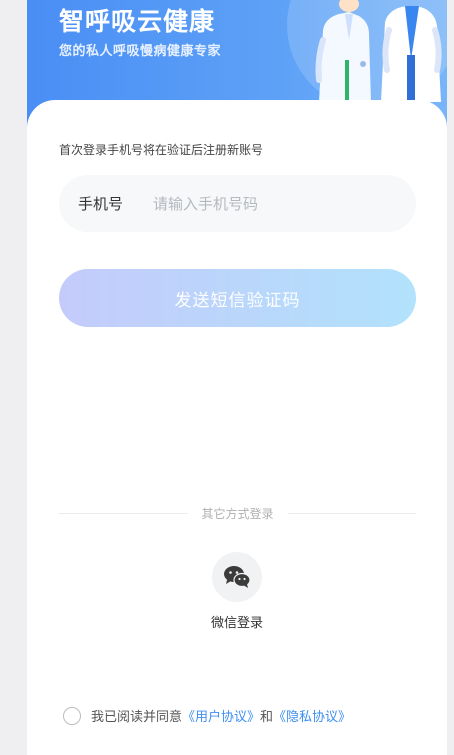 The image size is (454, 755). What do you see at coordinates (352, 513) in the screenshot?
I see `divider-line-right` at bounding box center [352, 513].